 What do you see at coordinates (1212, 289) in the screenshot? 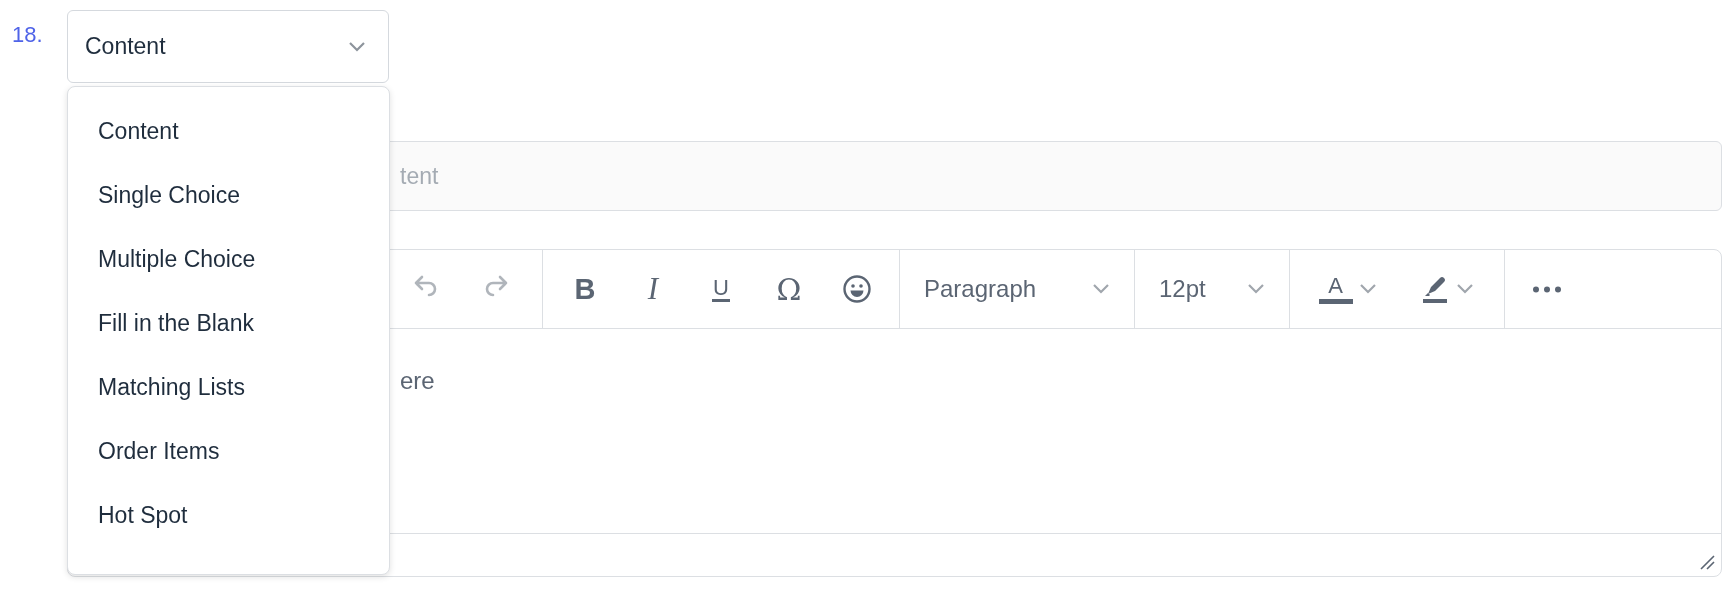
I see `format-dropdown: 12pt` at bounding box center [1212, 289].